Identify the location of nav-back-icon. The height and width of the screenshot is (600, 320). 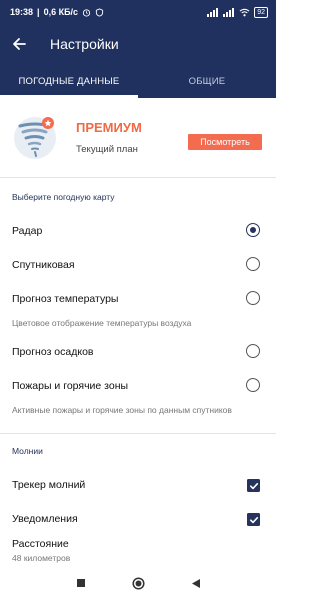
(196, 583).